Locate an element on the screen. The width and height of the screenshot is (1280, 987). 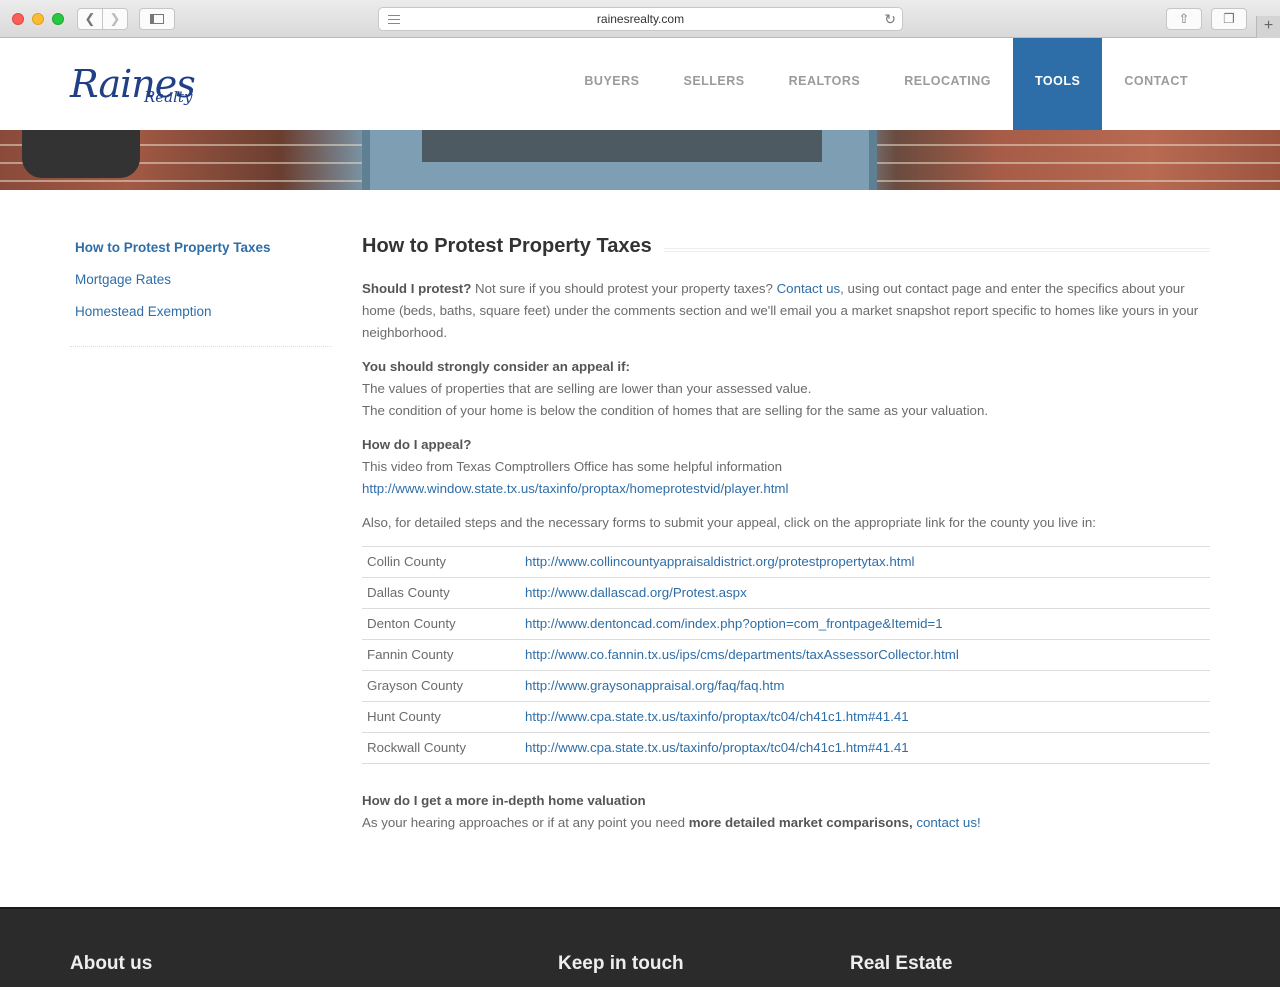
county-name: Grayson County is located at coordinates (415, 685).